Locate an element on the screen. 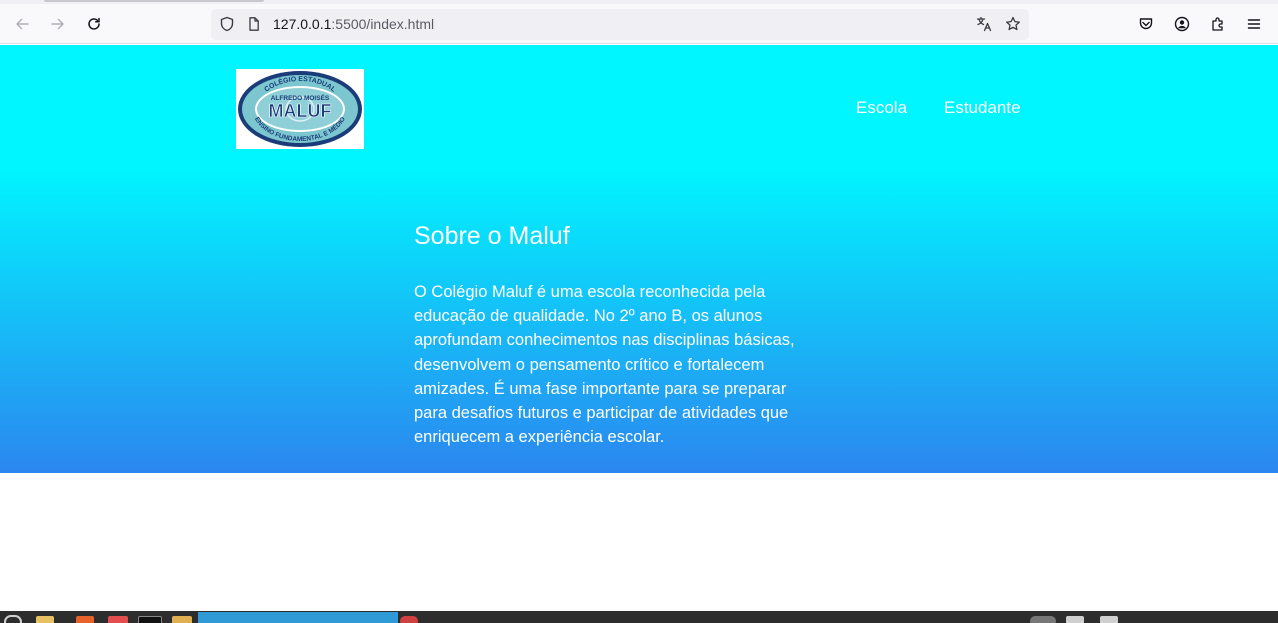 Image resolution: width=1278 pixels, height=623 pixels. page-icon is located at coordinates (254, 24).